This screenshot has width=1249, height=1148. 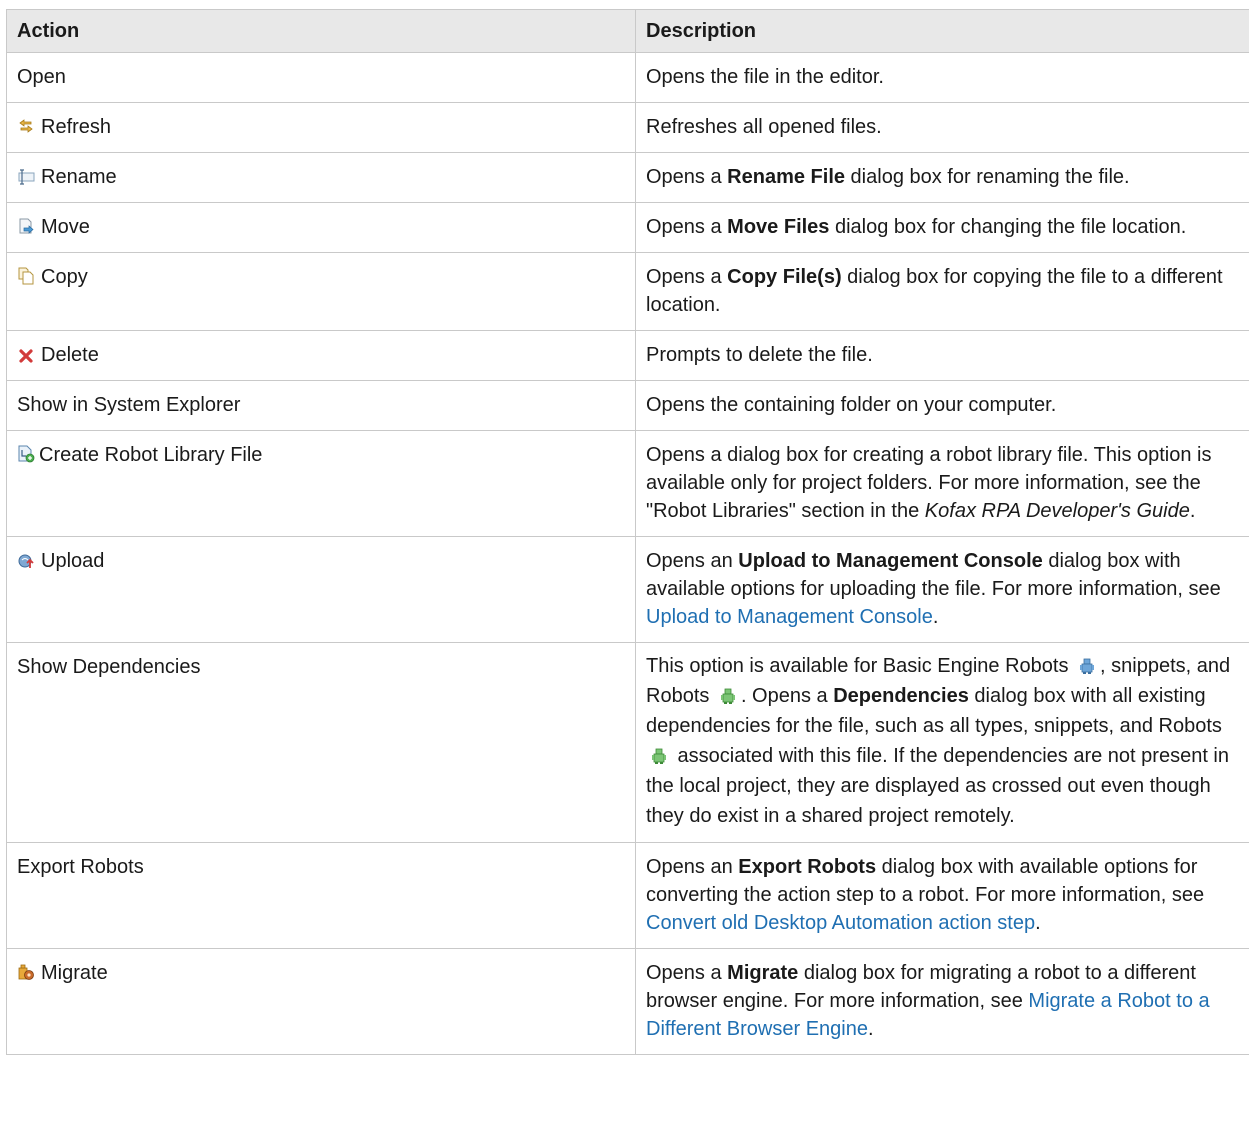 I want to click on description-text: Refreshes all opened files., so click(x=764, y=127).